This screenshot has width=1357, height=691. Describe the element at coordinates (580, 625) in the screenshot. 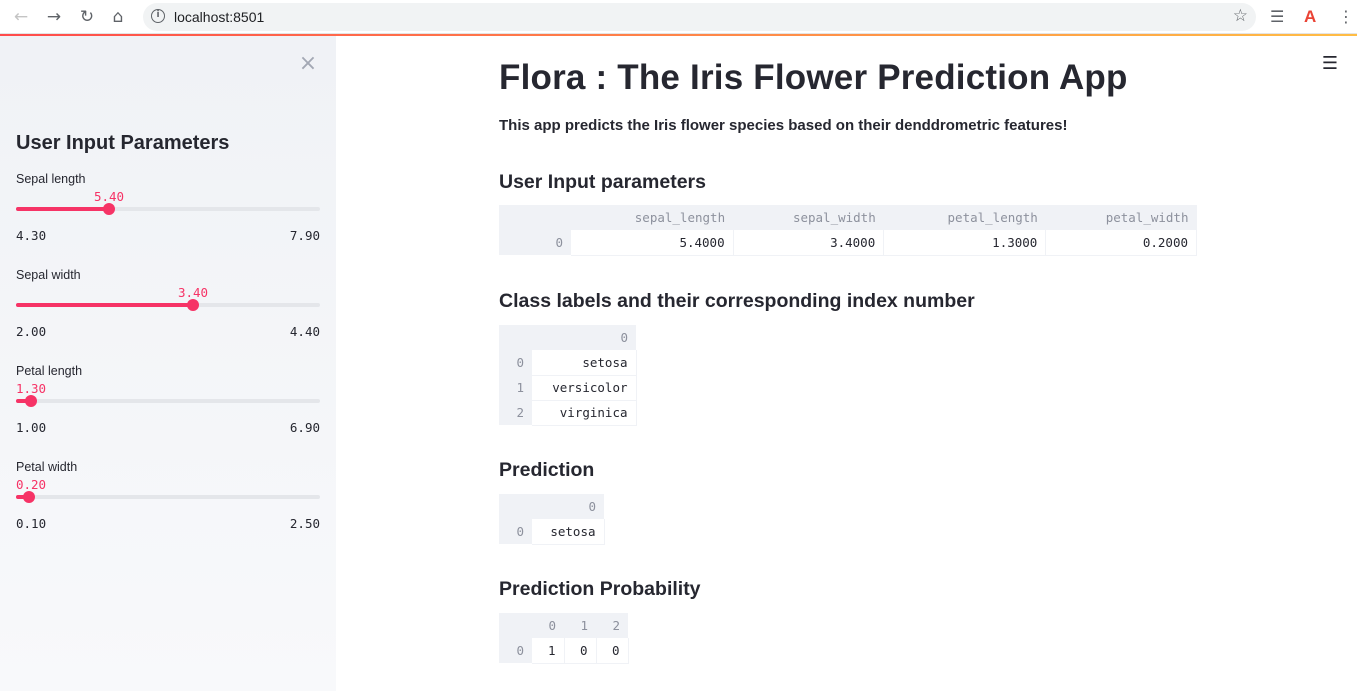

I see `column-header: 1` at that location.